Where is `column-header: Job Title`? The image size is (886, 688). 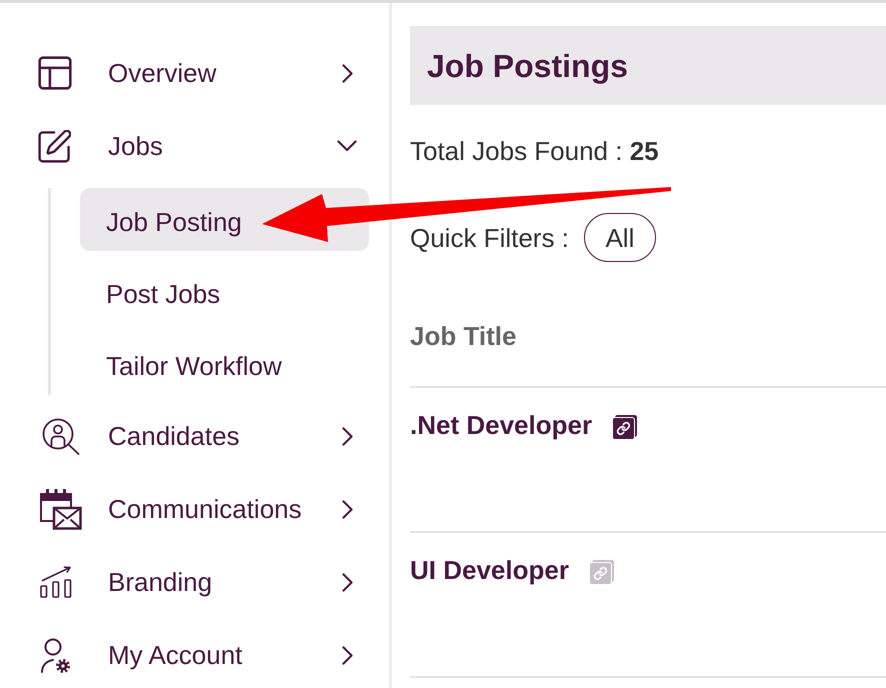
column-header: Job Title is located at coordinates (648, 325).